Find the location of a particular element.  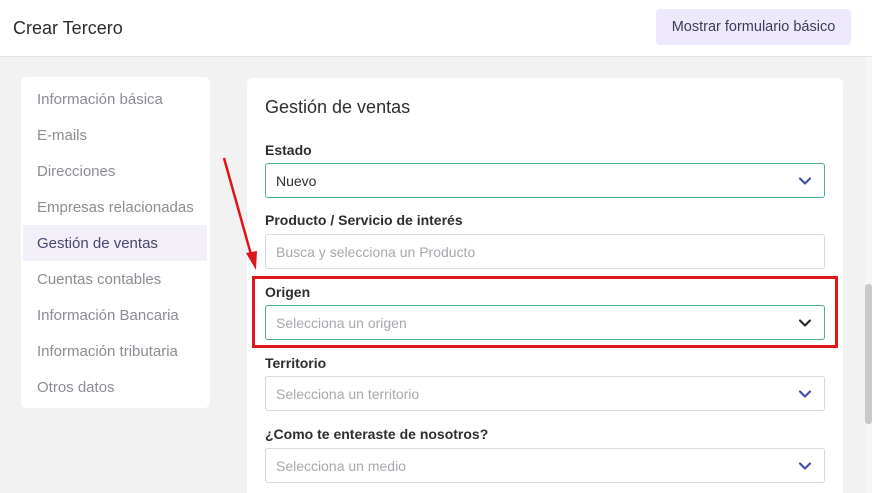

producto-label: Producto / Servicio de interés is located at coordinates (364, 220).